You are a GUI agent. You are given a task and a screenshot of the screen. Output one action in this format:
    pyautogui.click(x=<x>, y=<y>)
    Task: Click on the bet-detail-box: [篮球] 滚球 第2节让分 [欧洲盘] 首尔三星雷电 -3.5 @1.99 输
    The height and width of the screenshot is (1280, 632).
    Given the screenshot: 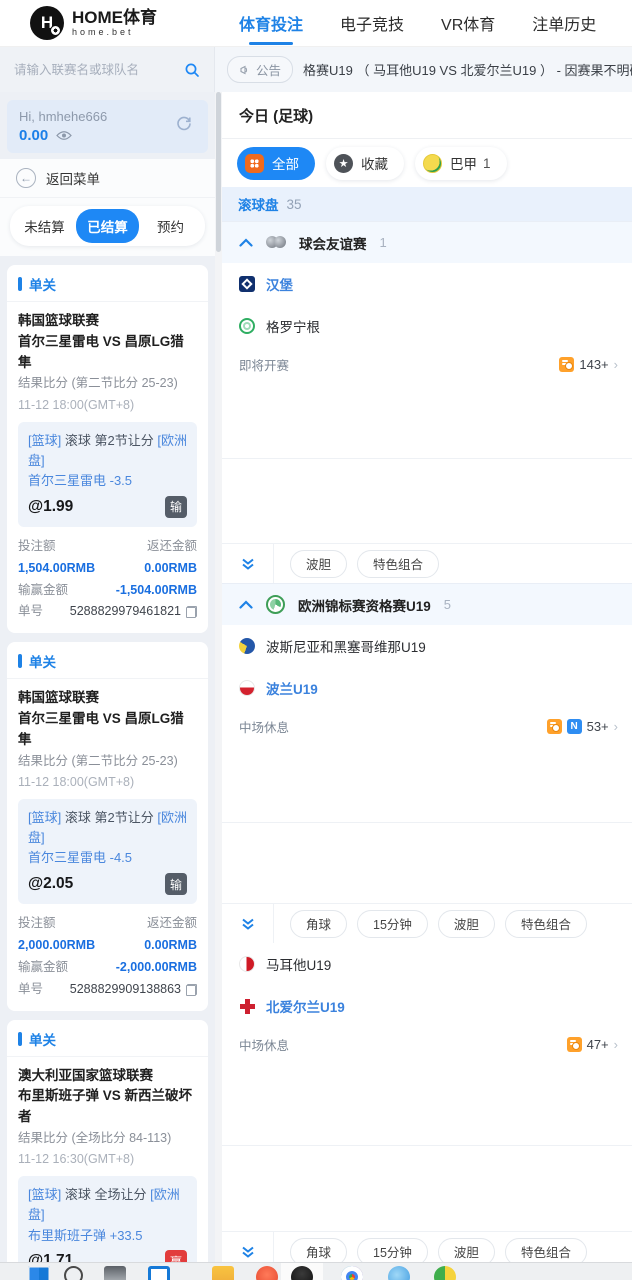 What is the action you would take?
    pyautogui.click(x=107, y=474)
    